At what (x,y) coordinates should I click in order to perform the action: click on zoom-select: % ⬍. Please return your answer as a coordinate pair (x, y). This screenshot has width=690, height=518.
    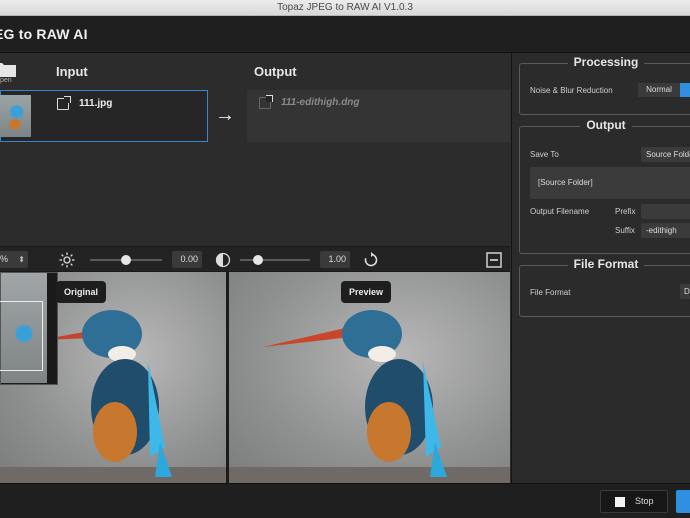
    Looking at the image, I should click on (14, 259).